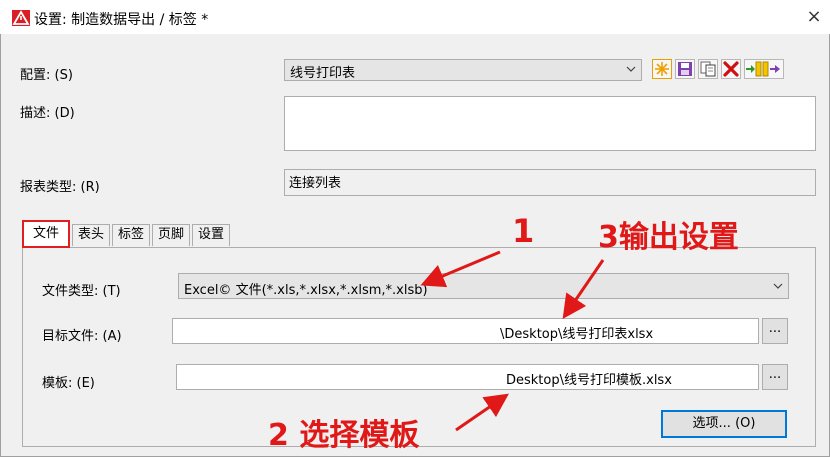 The width and height of the screenshot is (830, 457). Describe the element at coordinates (460, 269) in the screenshot. I see `arrow-to-file-type` at that location.